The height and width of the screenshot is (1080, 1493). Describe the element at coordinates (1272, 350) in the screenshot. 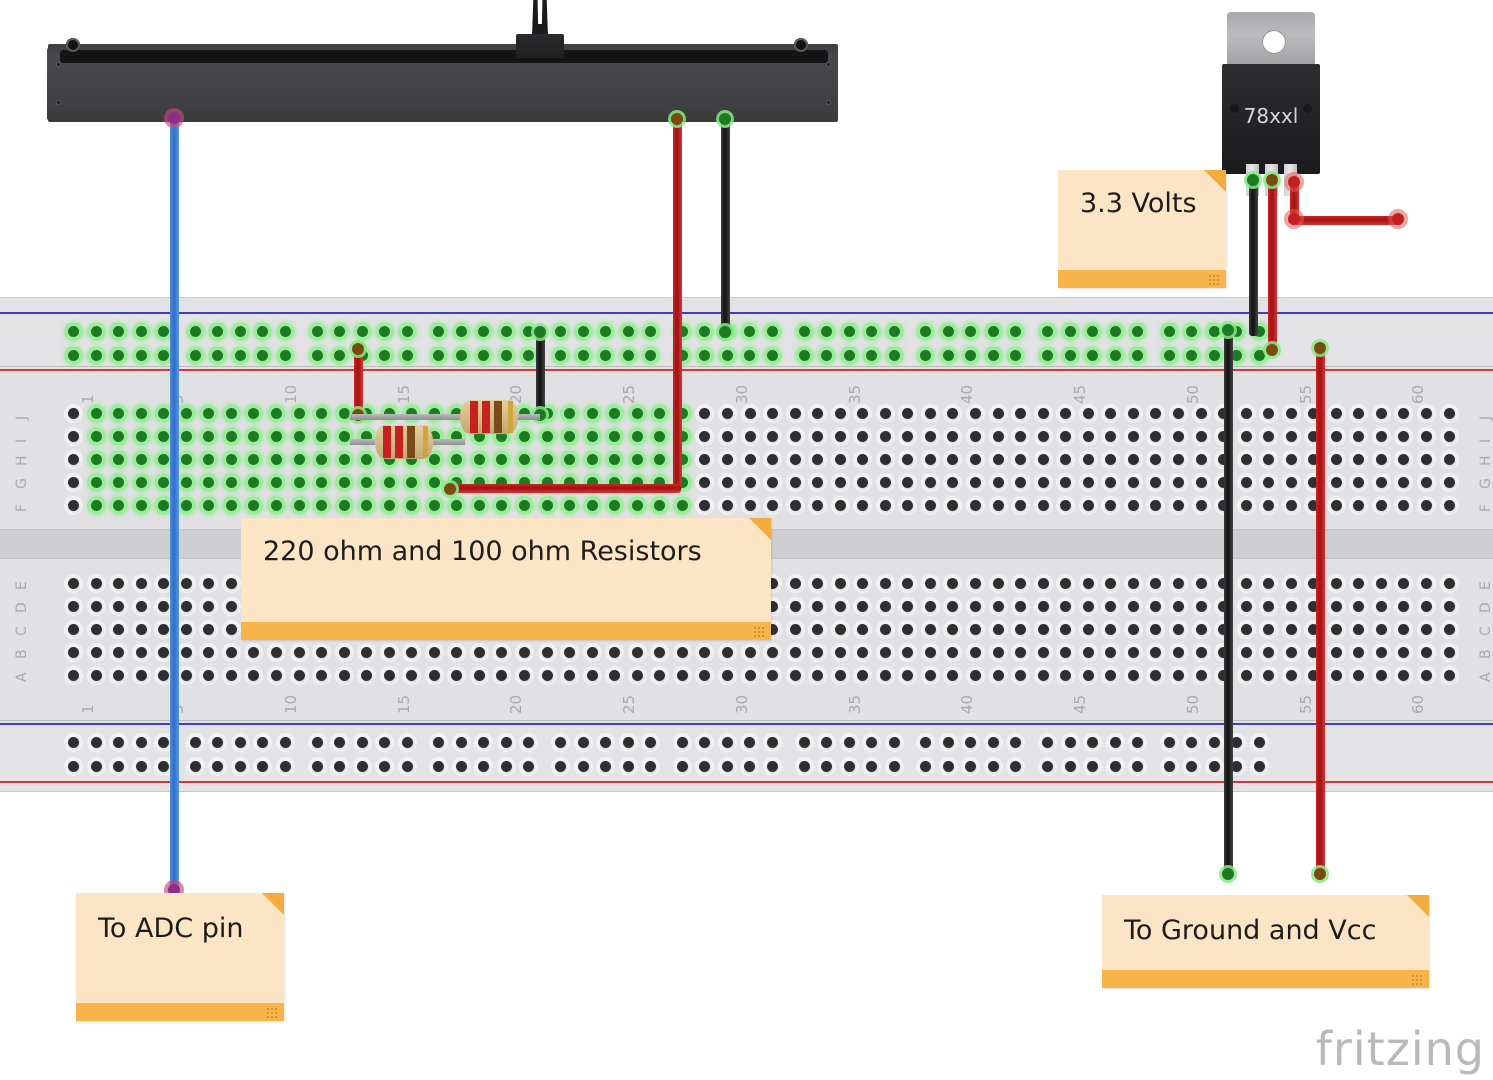

I see `wire-reg-out-connector-rail` at that location.